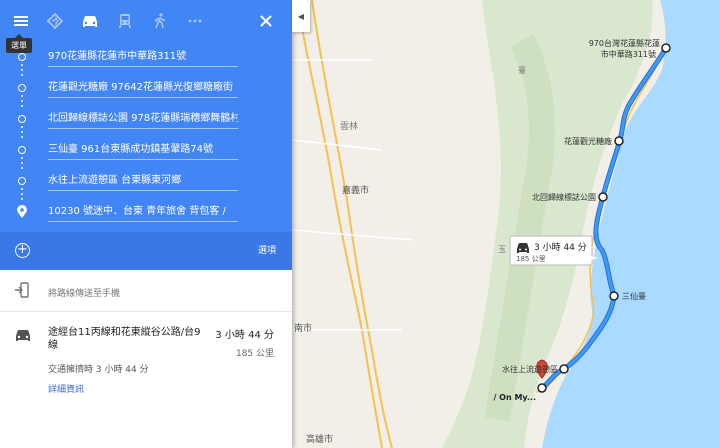 Image resolution: width=720 pixels, height=448 pixels. Describe the element at coordinates (303, 328) in the screenshot. I see `label-tainan: 南市` at that location.